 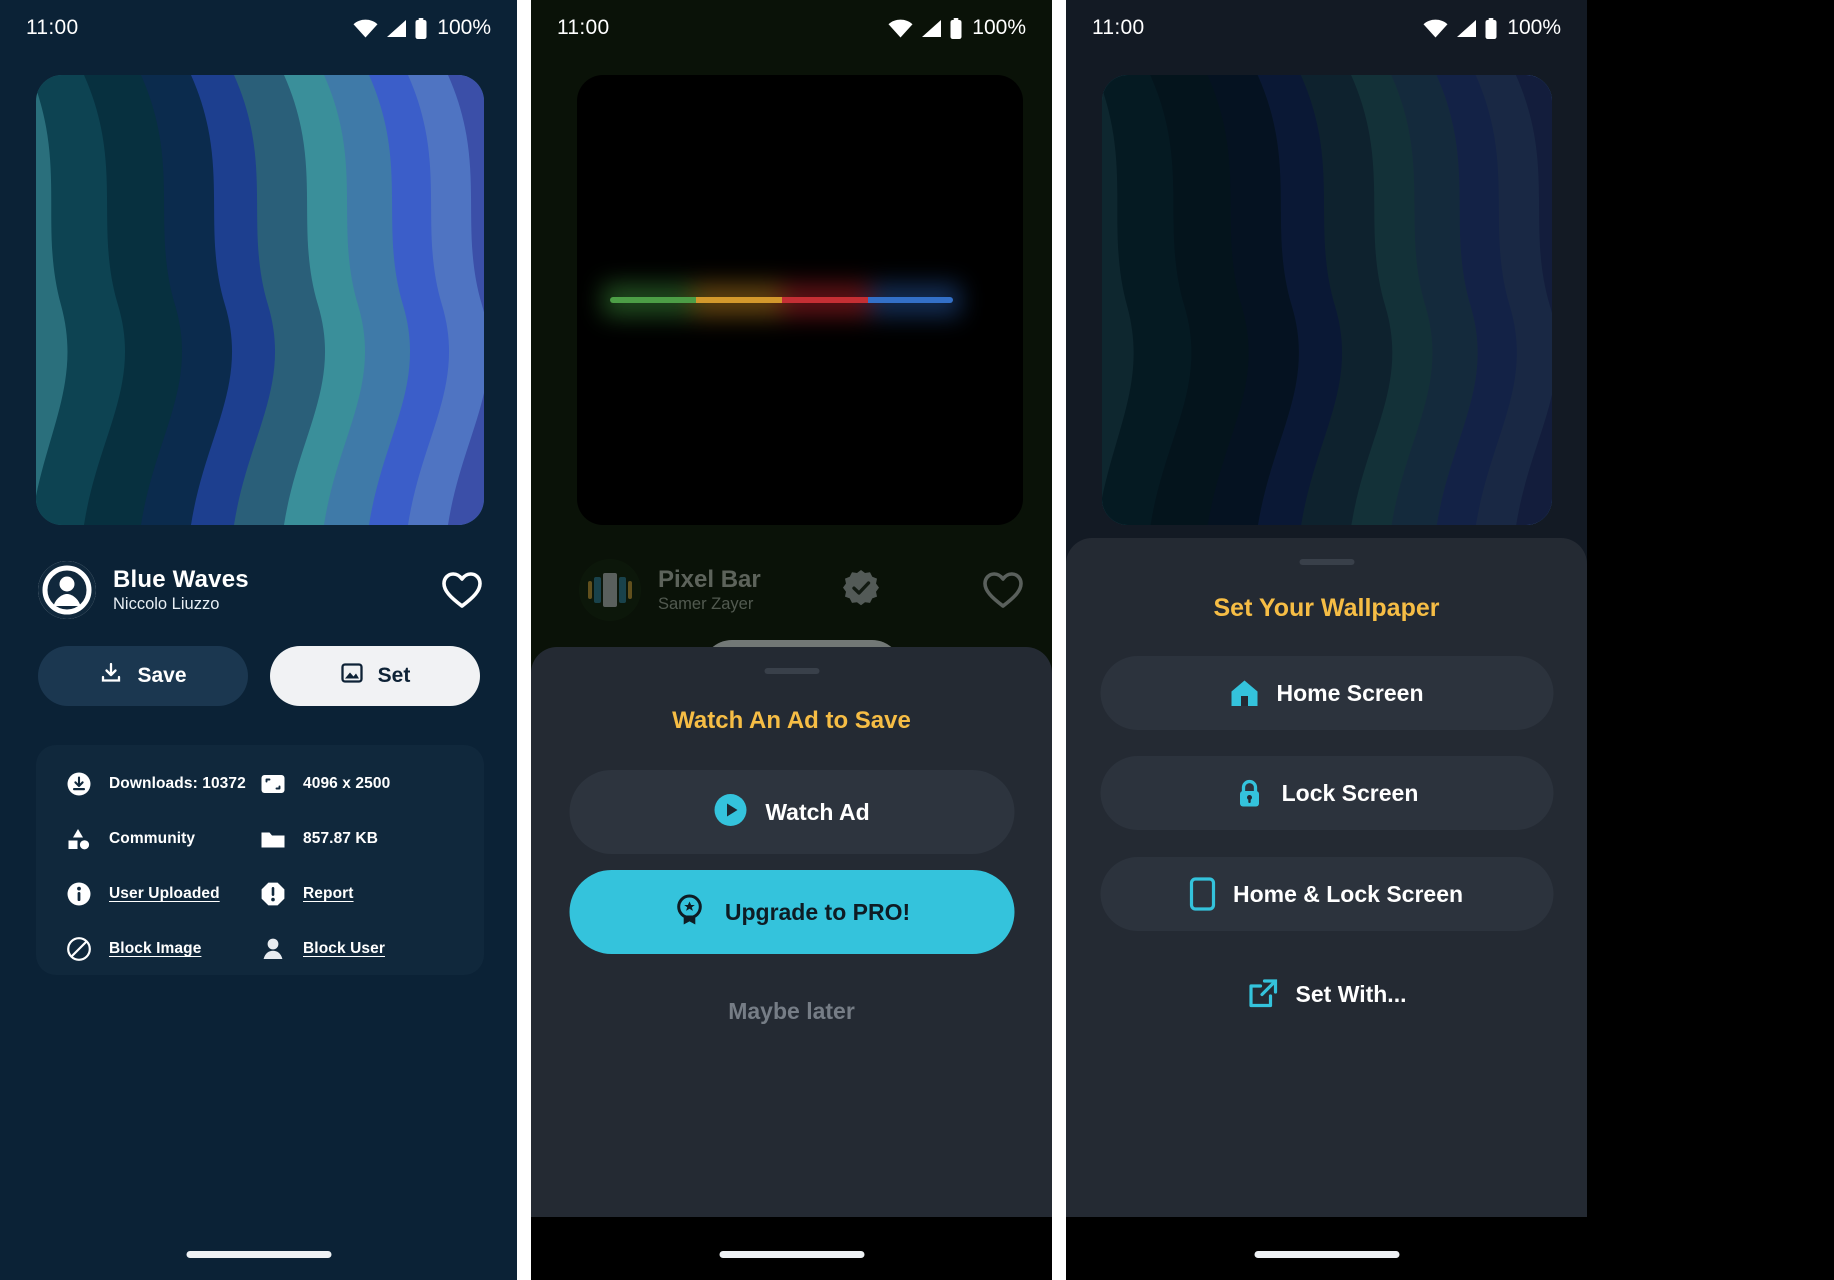 What do you see at coordinates (861, 590) in the screenshot?
I see `verified-badge-icon` at bounding box center [861, 590].